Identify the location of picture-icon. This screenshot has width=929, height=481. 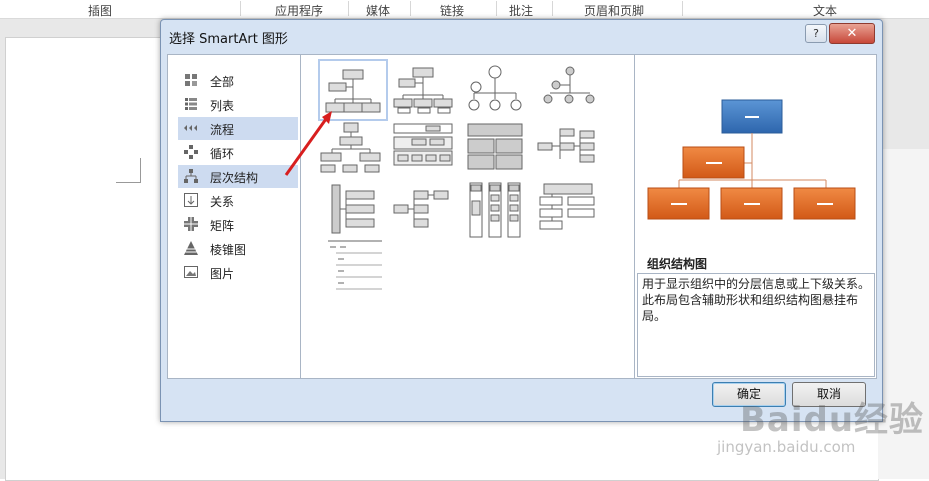
(191, 272).